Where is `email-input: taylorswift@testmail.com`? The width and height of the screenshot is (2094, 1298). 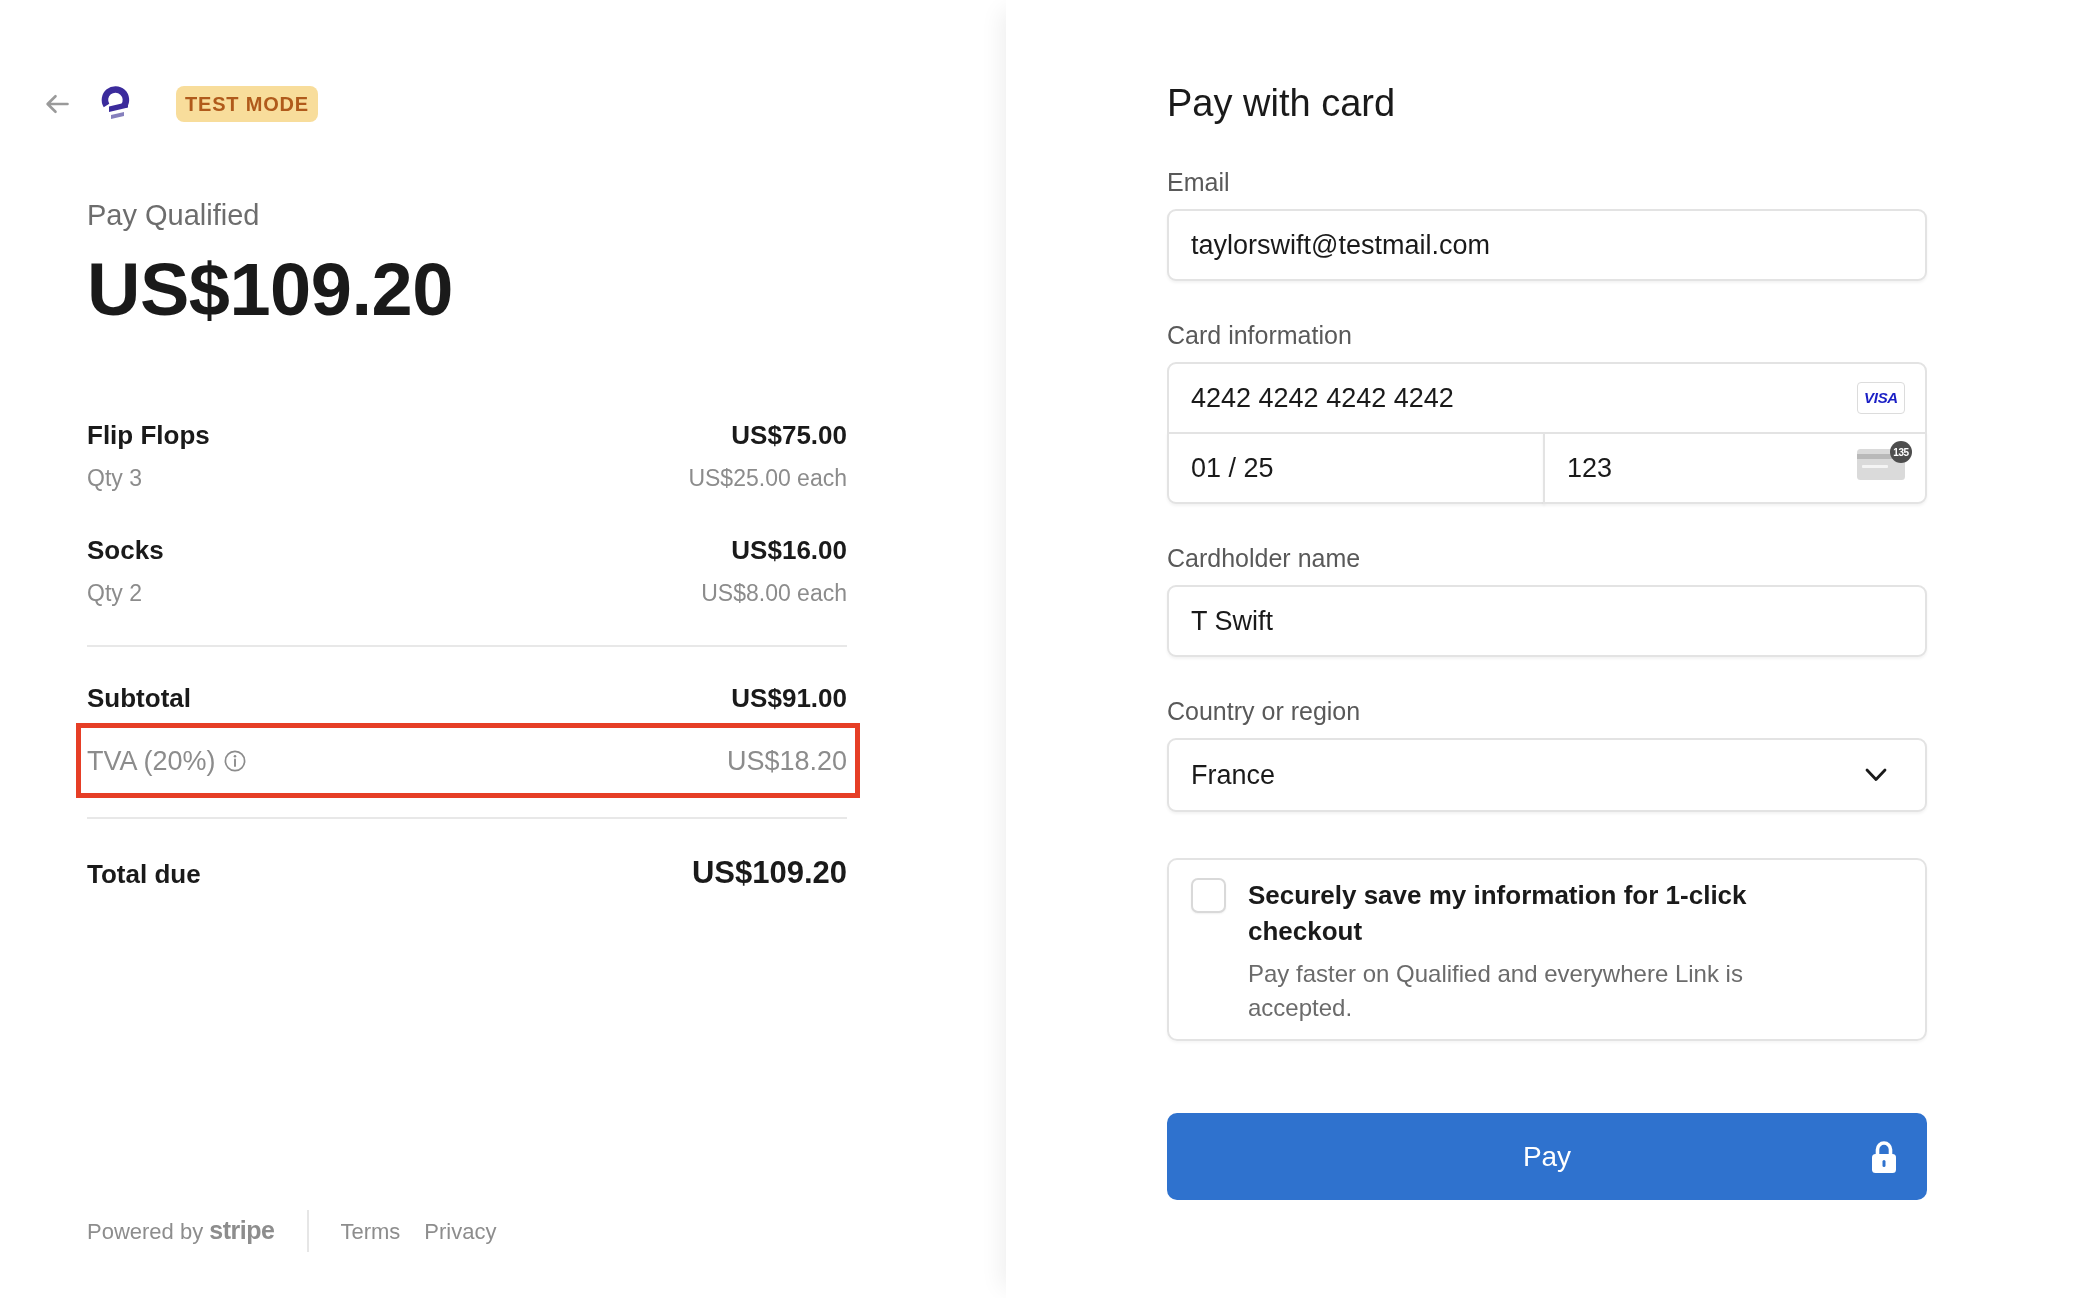
email-input: taylorswift@testmail.com is located at coordinates (1547, 245).